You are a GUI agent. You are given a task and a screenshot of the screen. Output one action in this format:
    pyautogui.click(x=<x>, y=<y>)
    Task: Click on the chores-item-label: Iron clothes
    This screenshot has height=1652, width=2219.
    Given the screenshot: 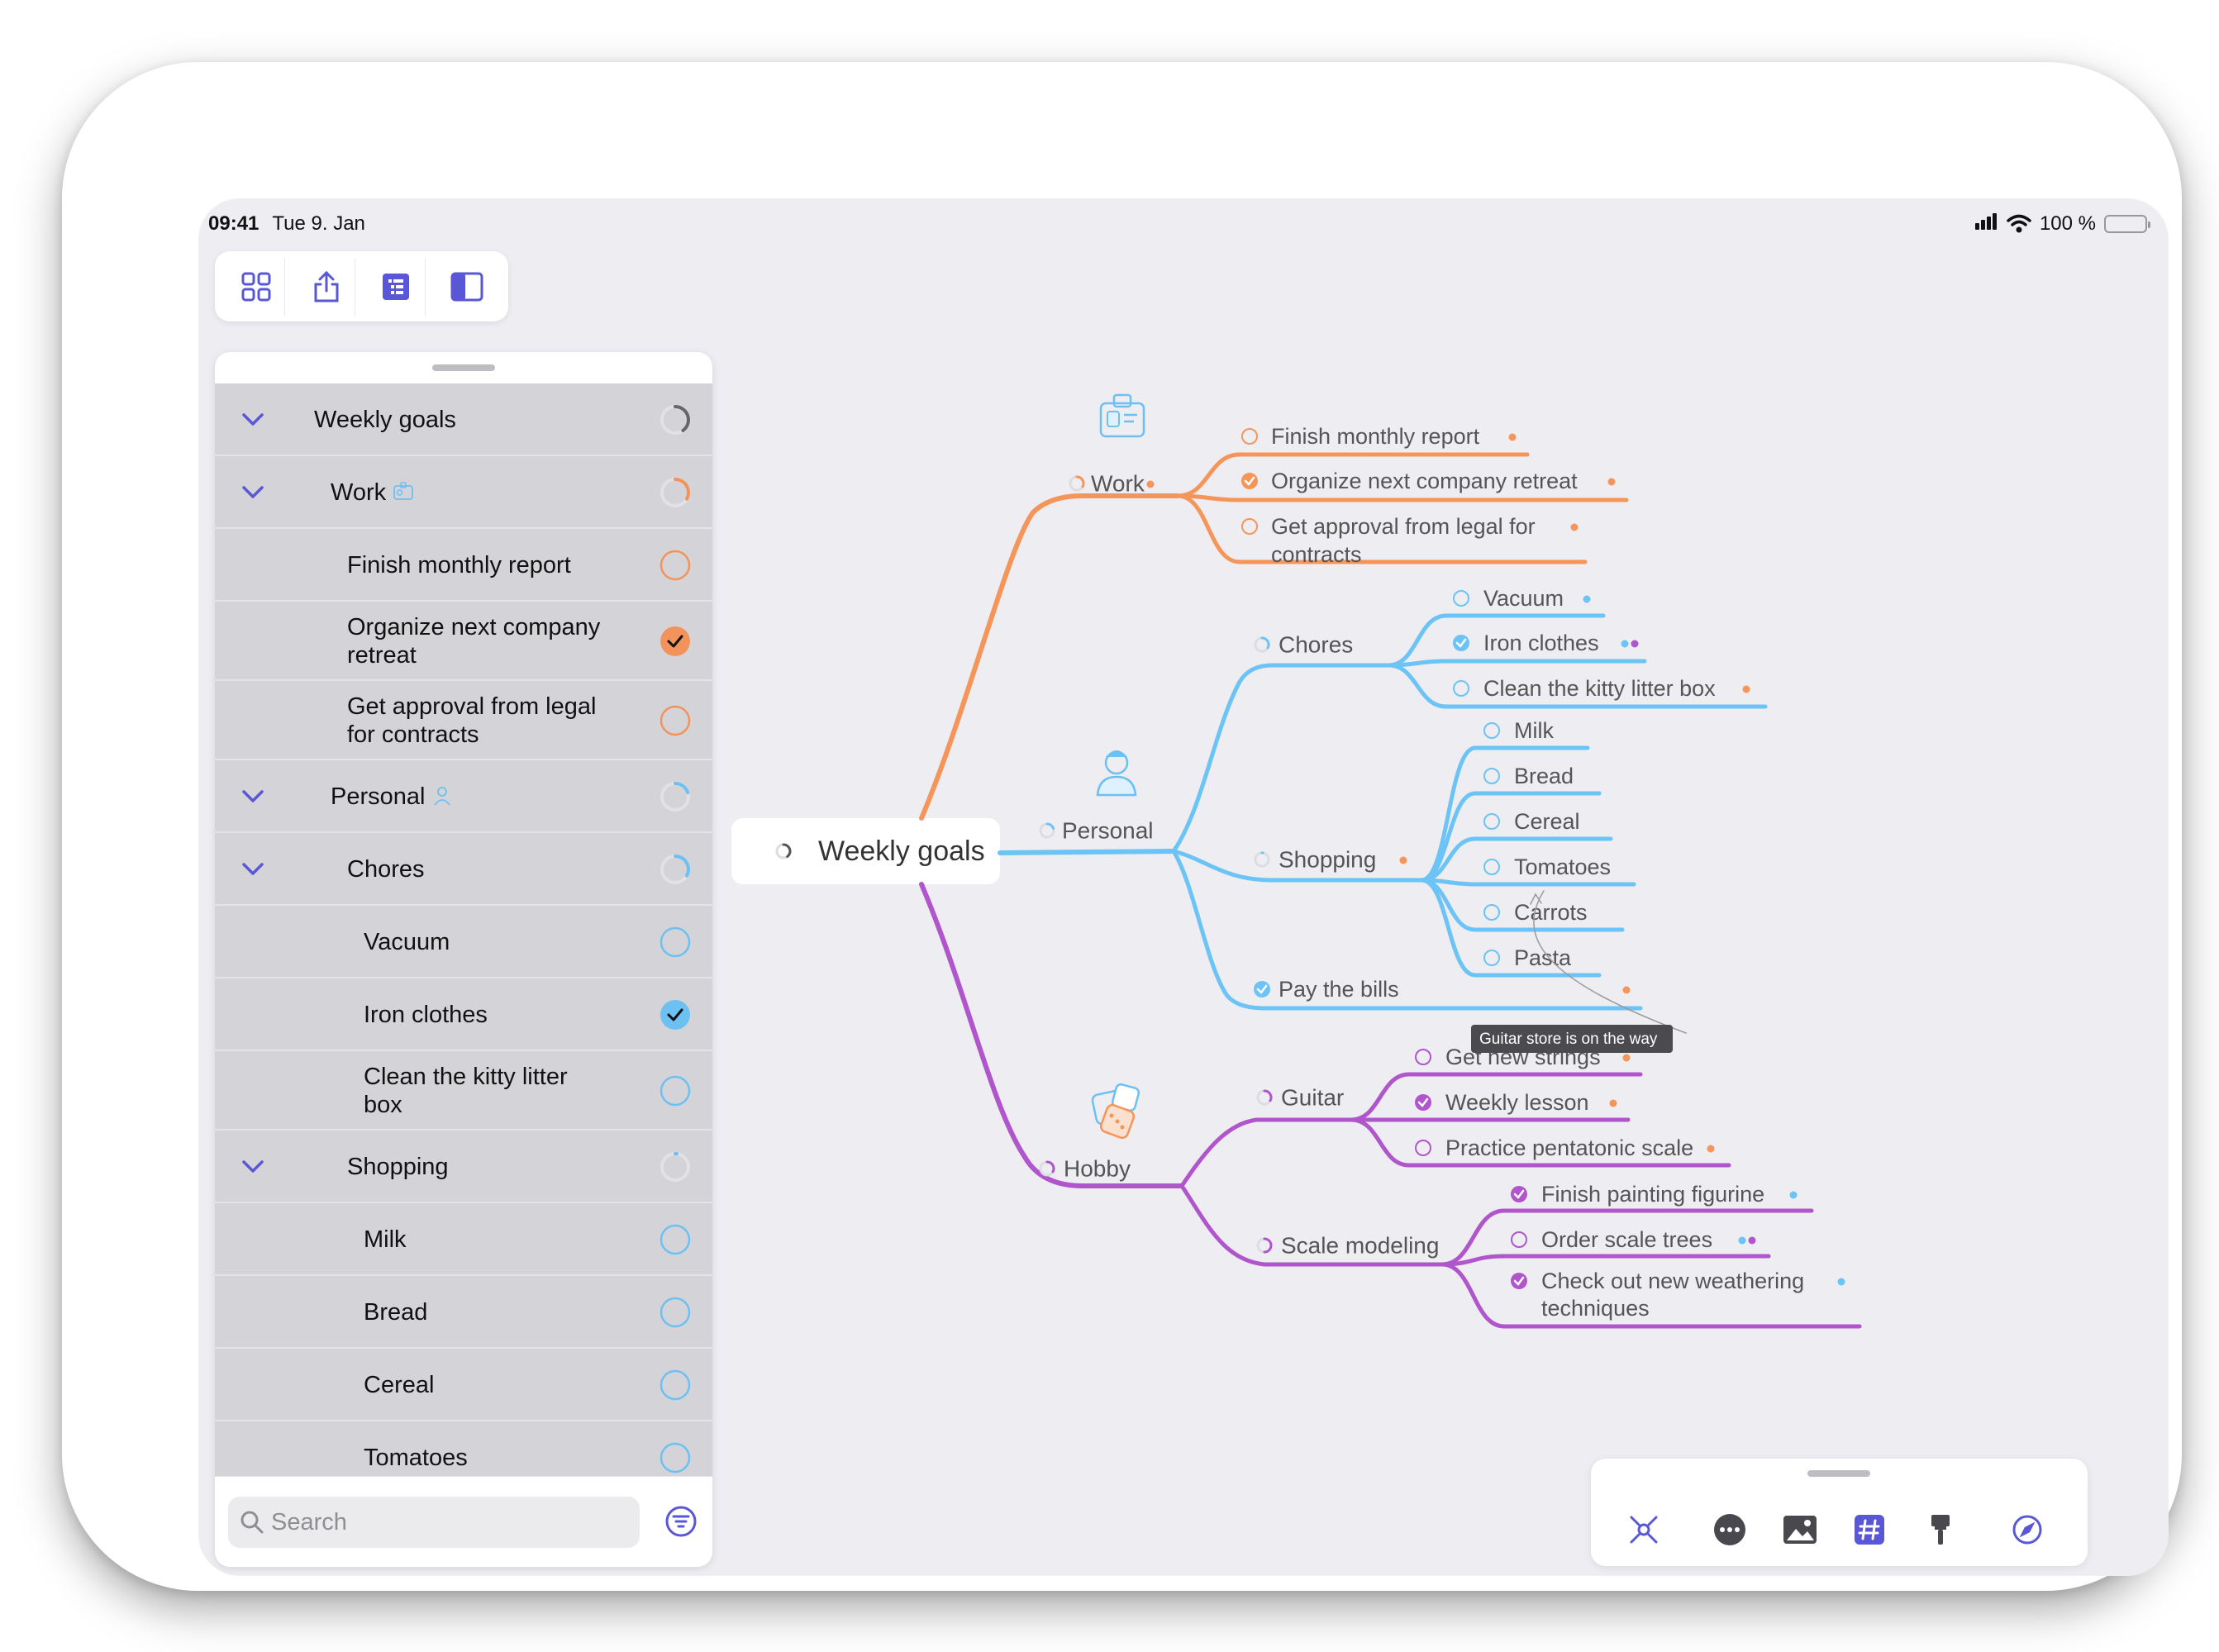 What is the action you would take?
    pyautogui.click(x=1541, y=643)
    